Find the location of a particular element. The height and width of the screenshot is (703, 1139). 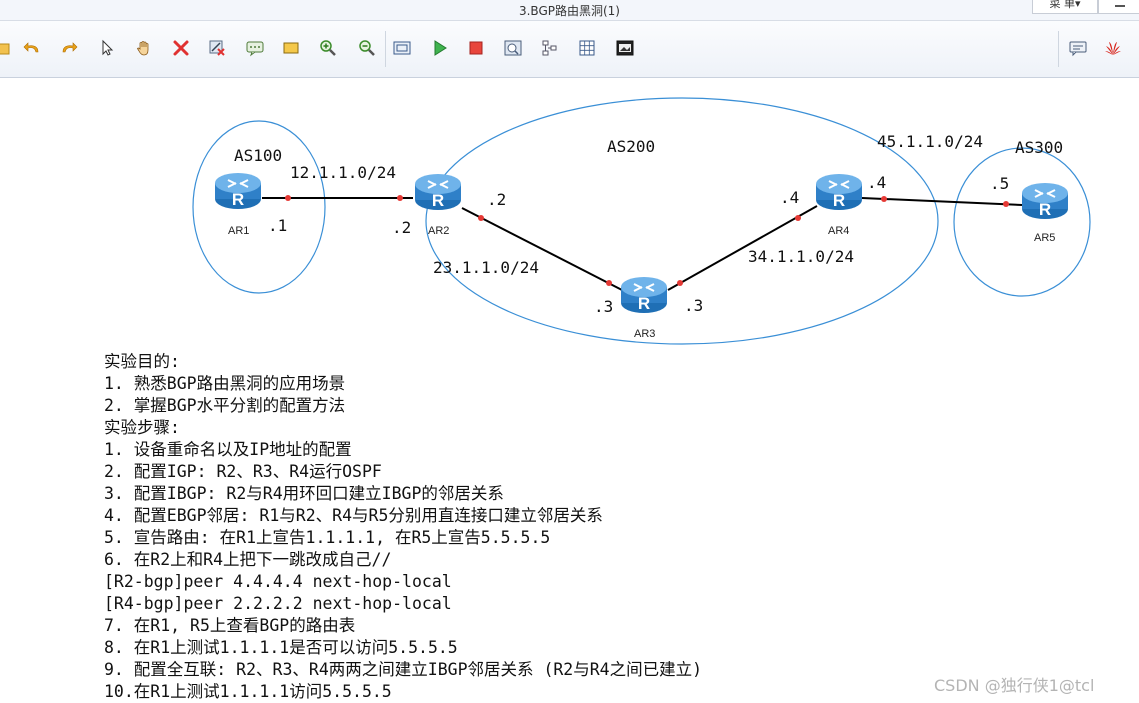

router-ar2: R is located at coordinates (438, 192).